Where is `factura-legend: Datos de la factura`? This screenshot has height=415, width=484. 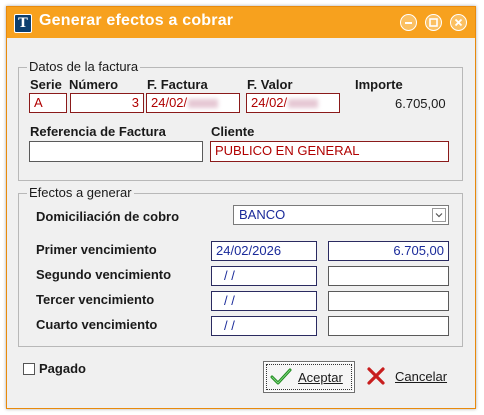
factura-legend: Datos de la factura is located at coordinates (84, 66).